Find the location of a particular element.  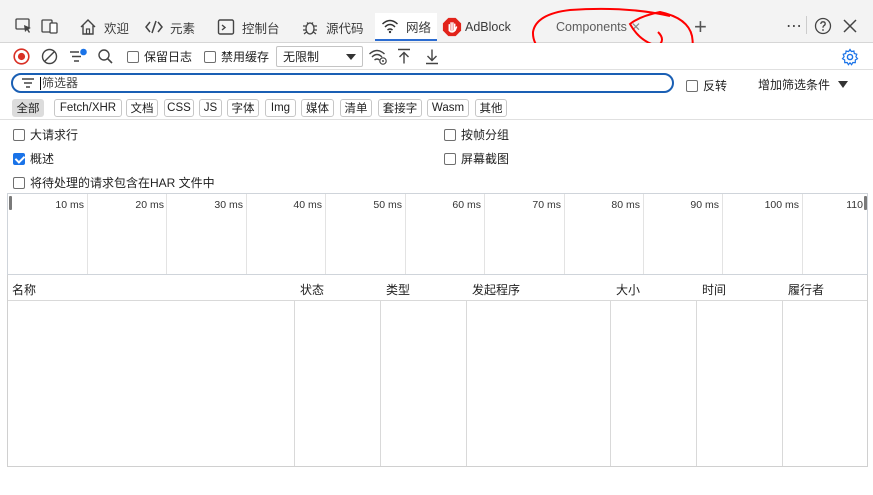

column-header-type: 类型 is located at coordinates (398, 289).